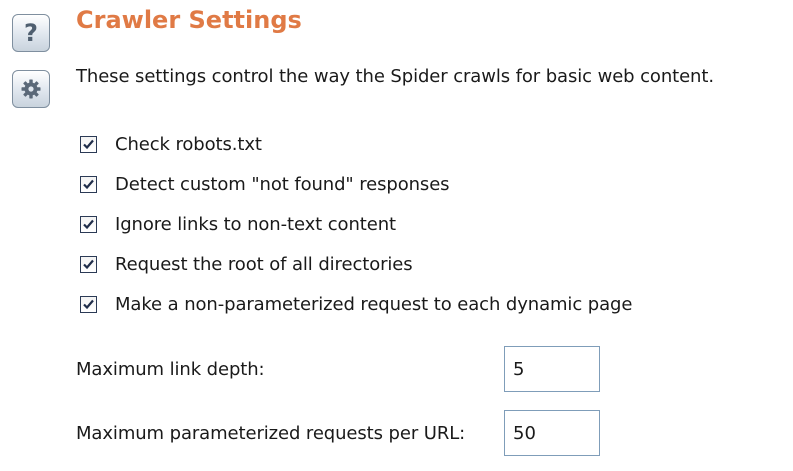 This screenshot has height=471, width=793. I want to click on help-glyph: ?, so click(31, 33).